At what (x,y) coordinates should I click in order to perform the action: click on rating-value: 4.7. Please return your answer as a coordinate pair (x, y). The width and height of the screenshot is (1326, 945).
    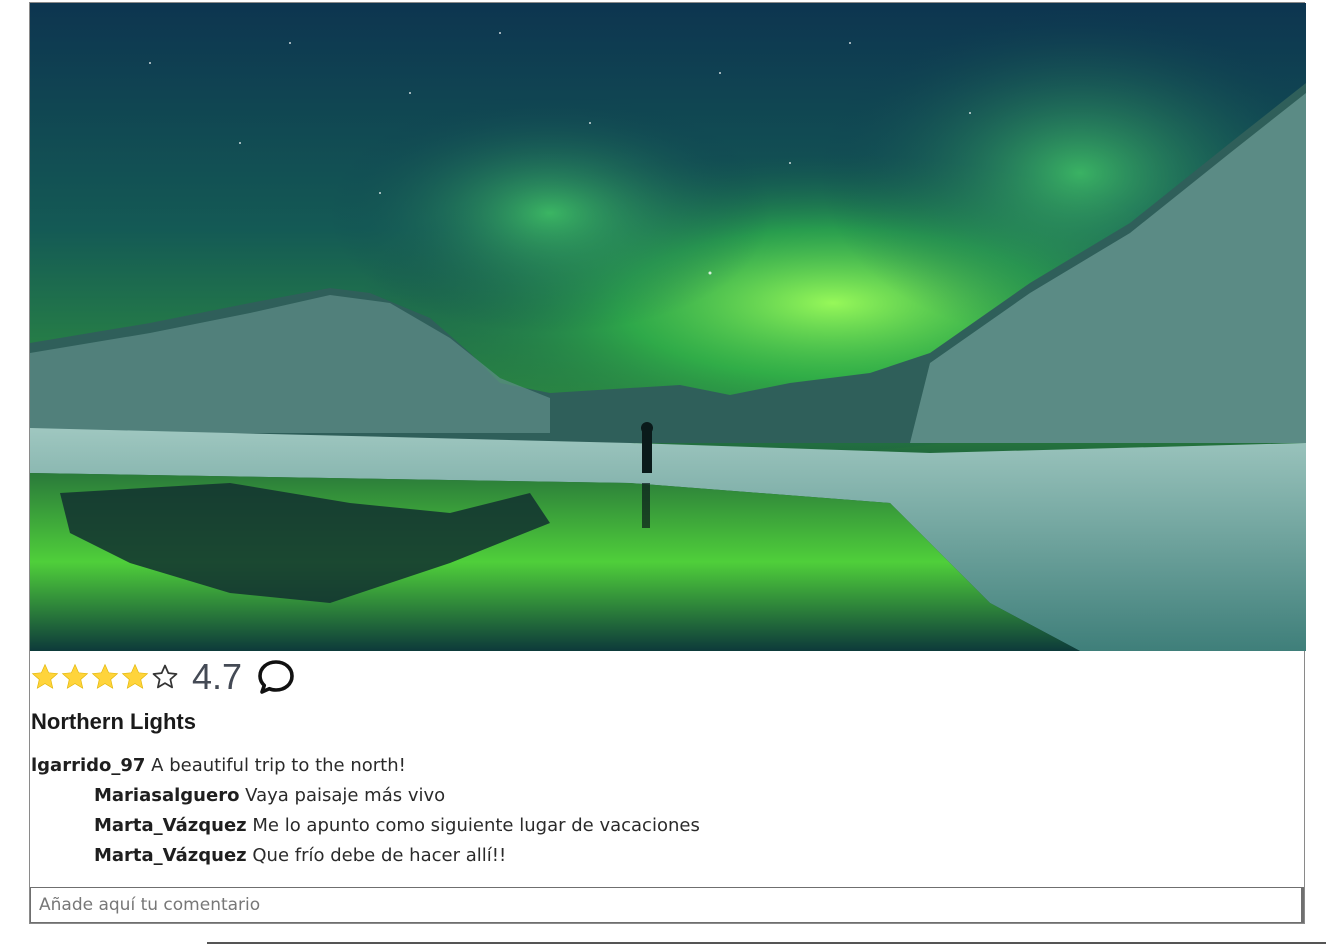
    Looking at the image, I should click on (217, 676).